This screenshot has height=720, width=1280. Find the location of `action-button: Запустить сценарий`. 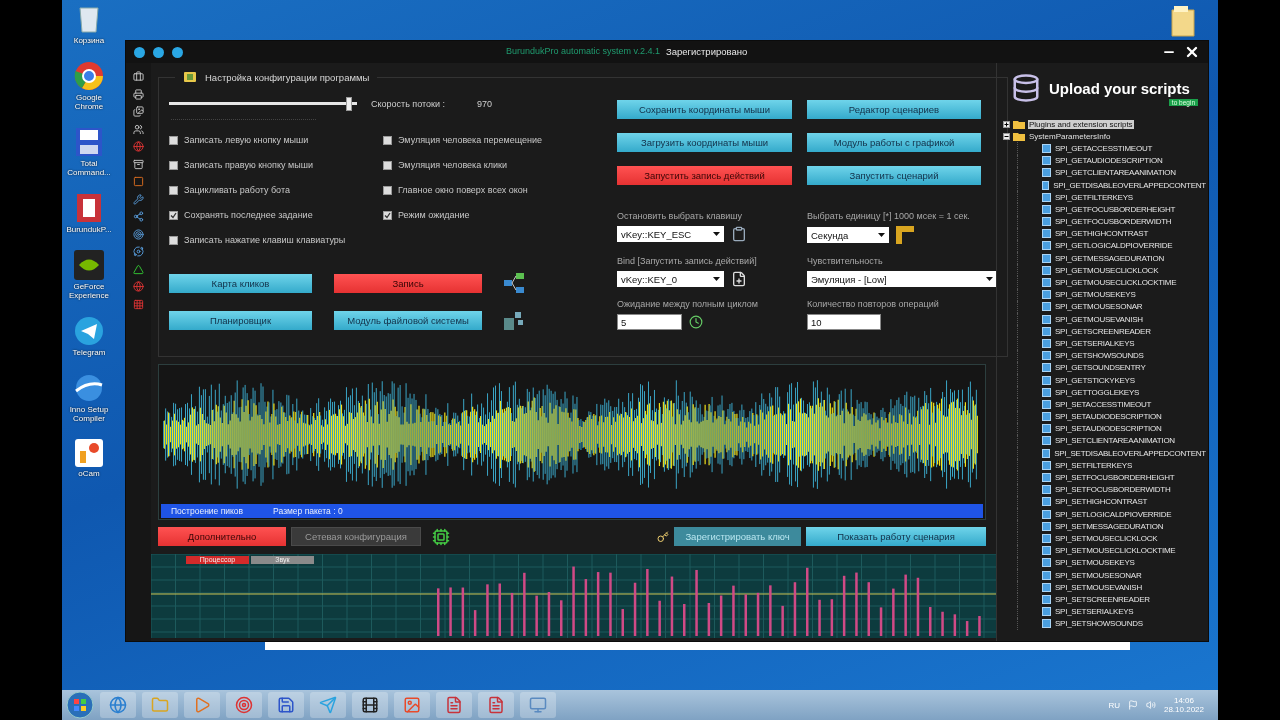

action-button: Запустить сценарий is located at coordinates (894, 175).